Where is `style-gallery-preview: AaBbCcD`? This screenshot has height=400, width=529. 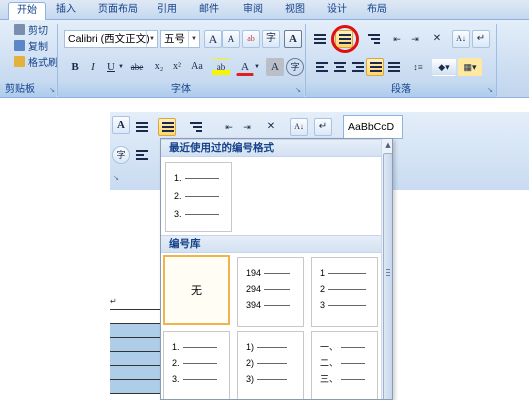 style-gallery-preview: AaBbCcD is located at coordinates (373, 127).